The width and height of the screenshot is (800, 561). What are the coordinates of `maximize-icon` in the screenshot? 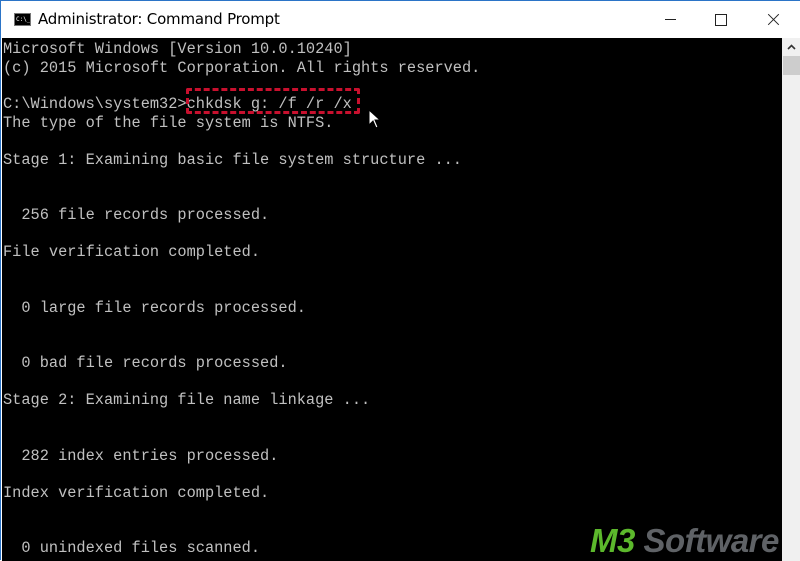 It's located at (721, 19).